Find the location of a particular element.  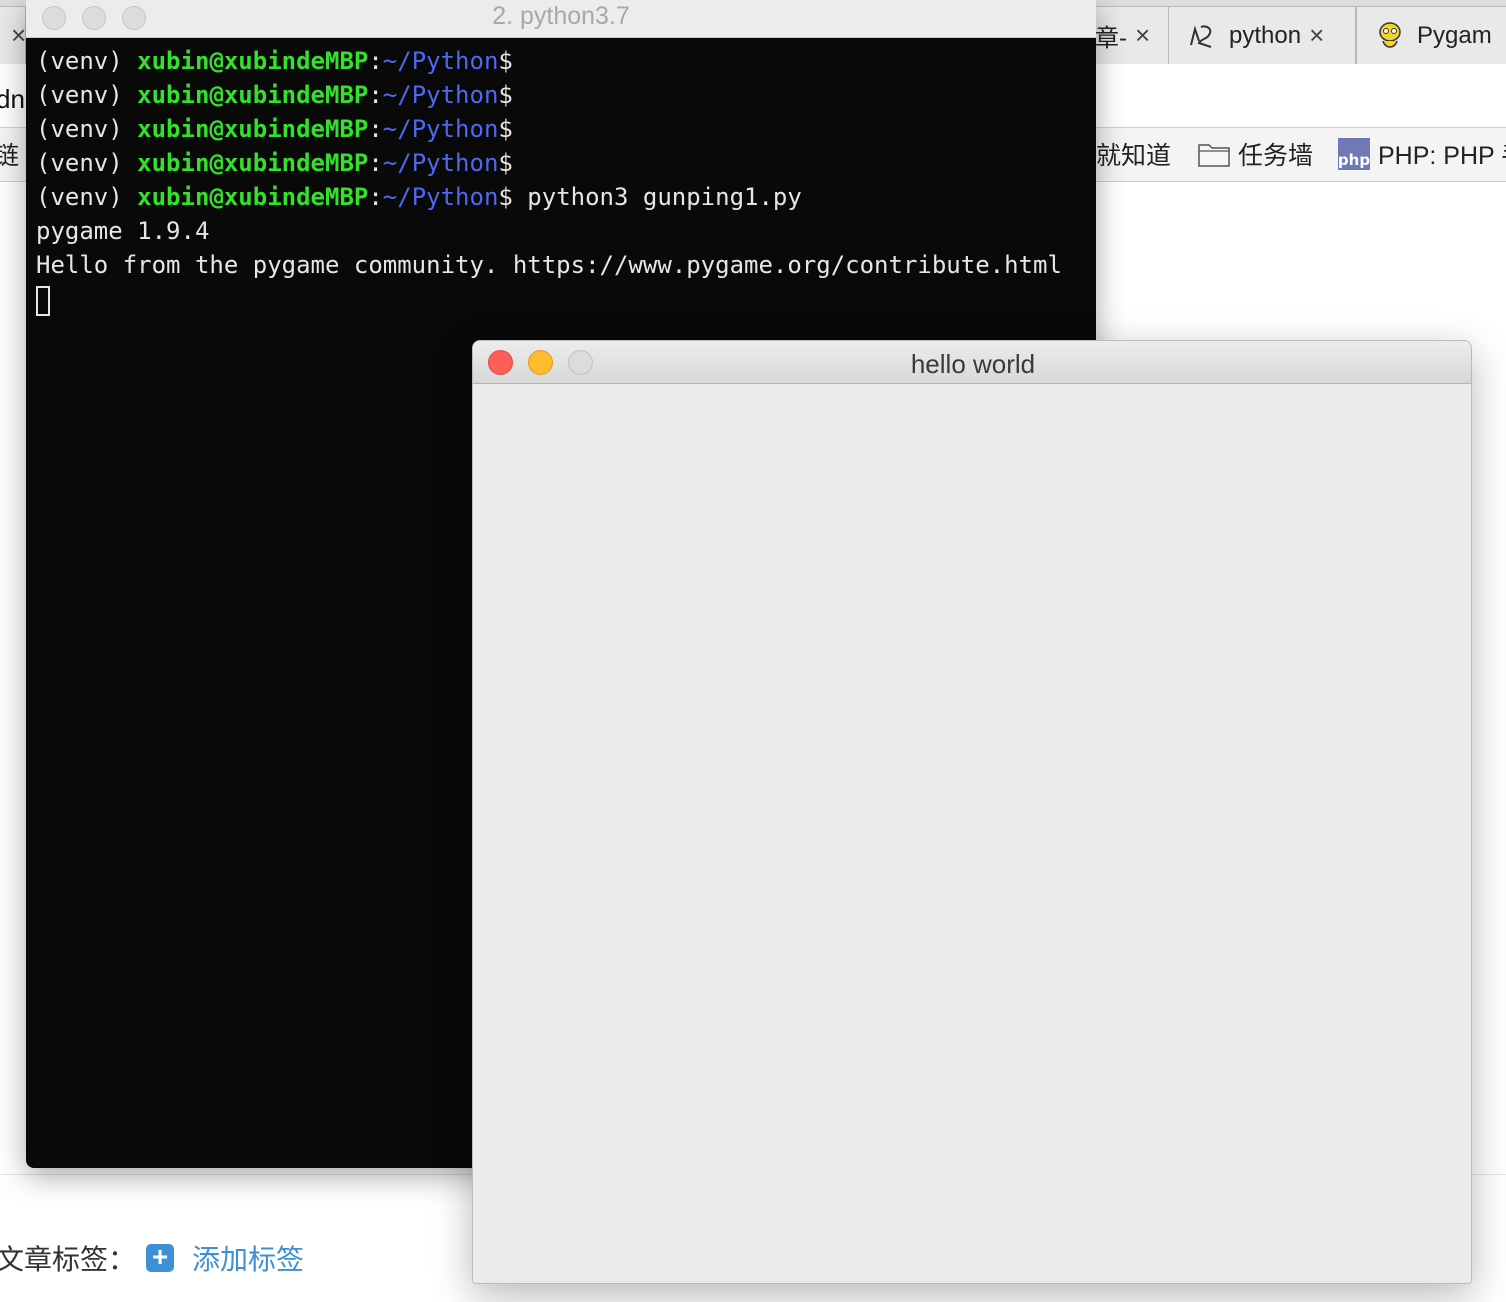

bookmark-task-wall: 任务墙 is located at coordinates (1255, 154).